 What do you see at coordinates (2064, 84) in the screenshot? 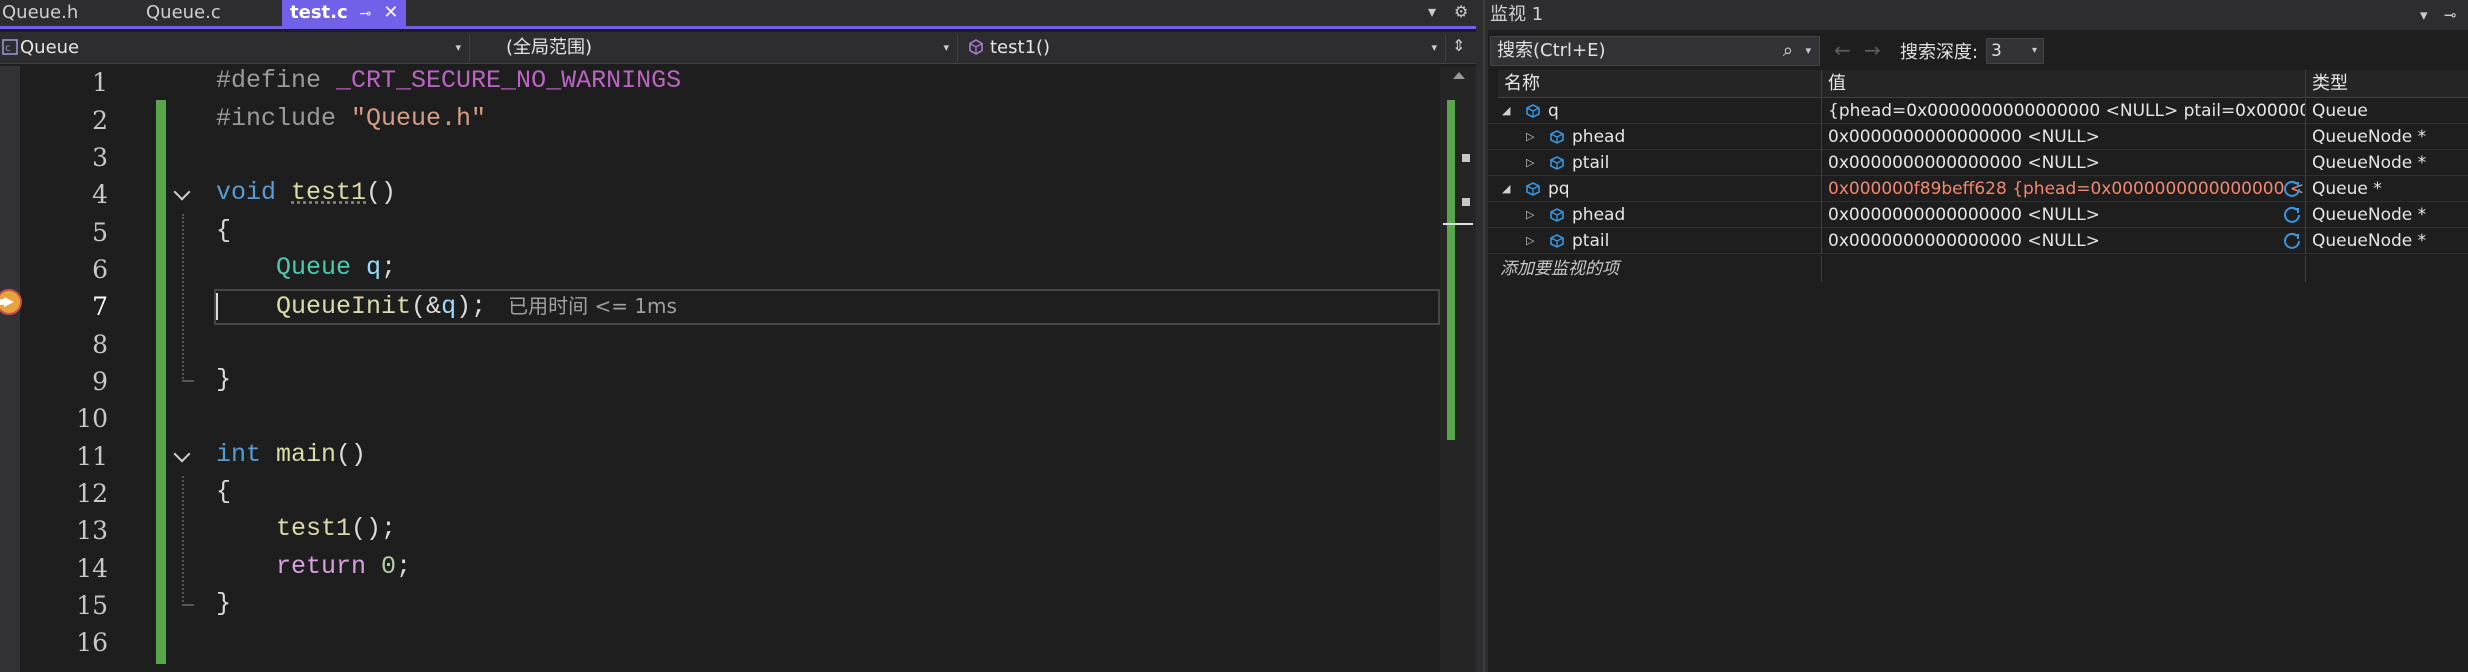
I see `column-header-value: 值` at bounding box center [2064, 84].